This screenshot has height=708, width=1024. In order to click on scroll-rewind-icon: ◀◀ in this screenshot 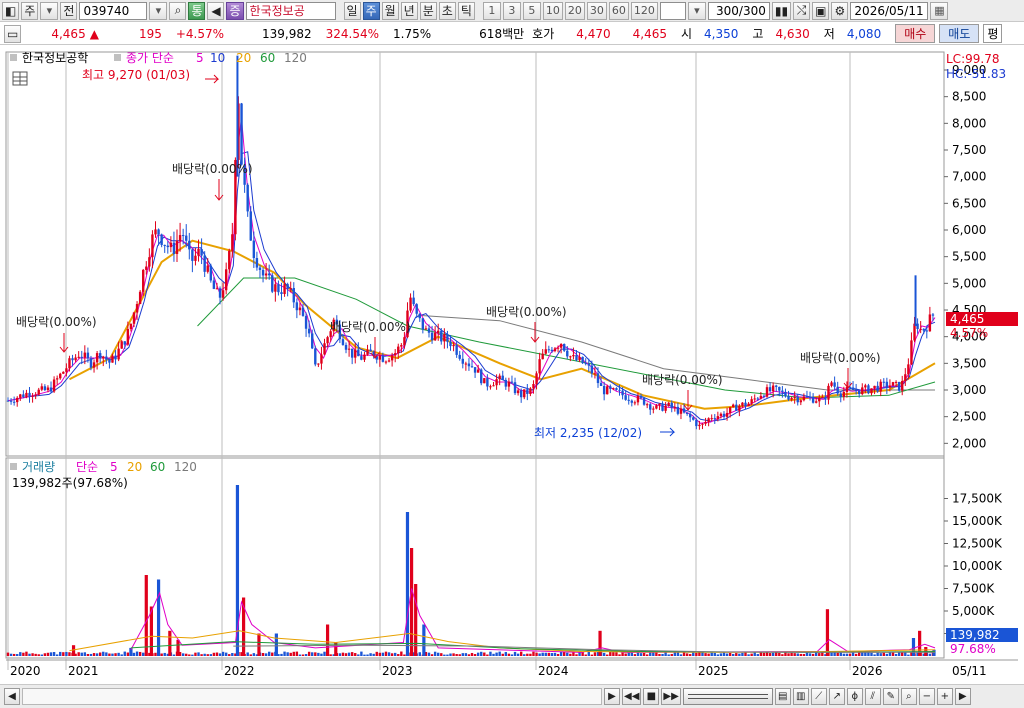, I will do `click(632, 696)`.